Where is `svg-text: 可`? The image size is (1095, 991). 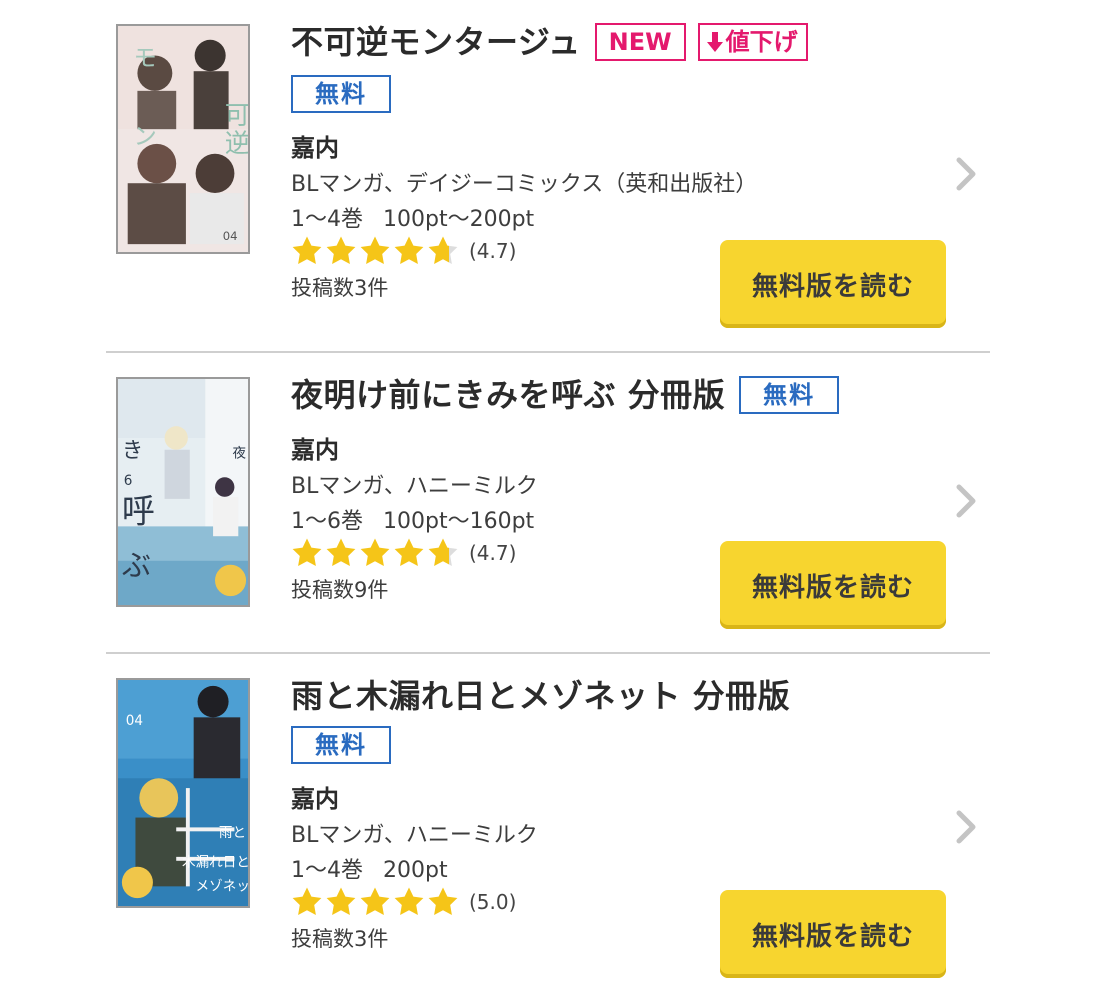 svg-text: 可 is located at coordinates (236, 115).